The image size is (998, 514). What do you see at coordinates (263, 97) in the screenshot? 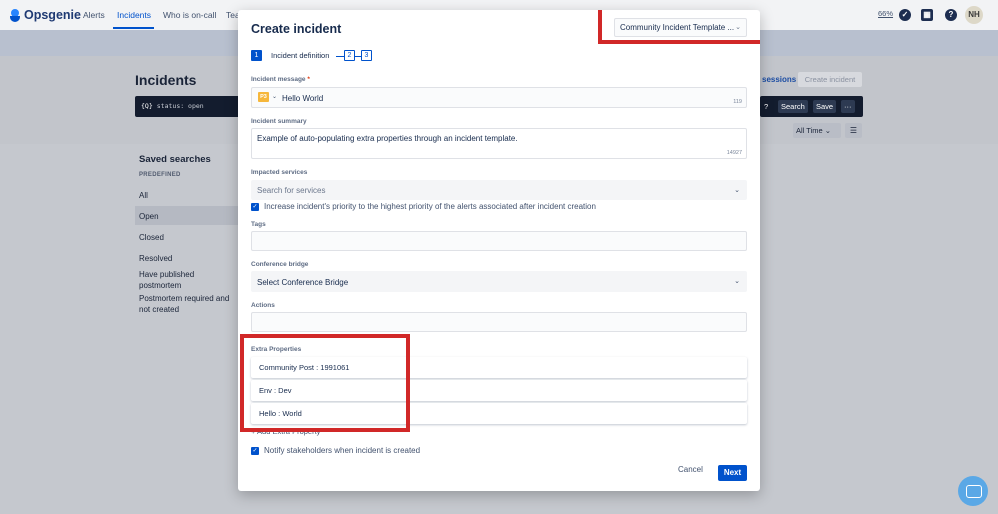
I see `priority-badge: P3` at bounding box center [263, 97].